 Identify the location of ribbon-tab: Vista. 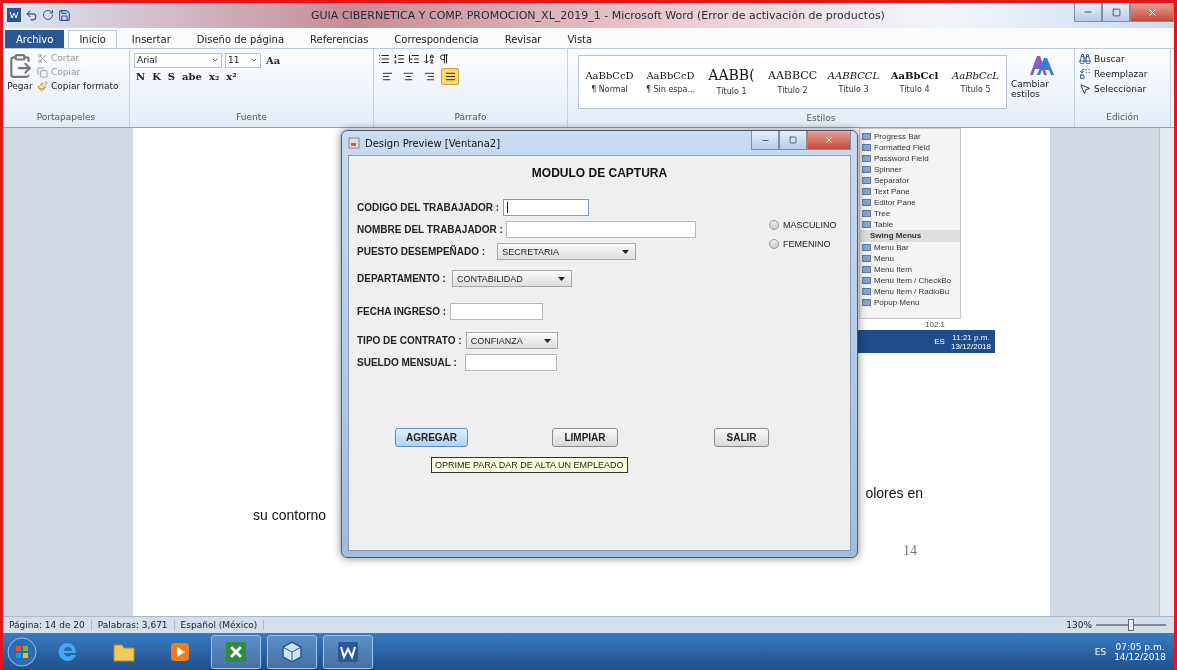
(580, 38).